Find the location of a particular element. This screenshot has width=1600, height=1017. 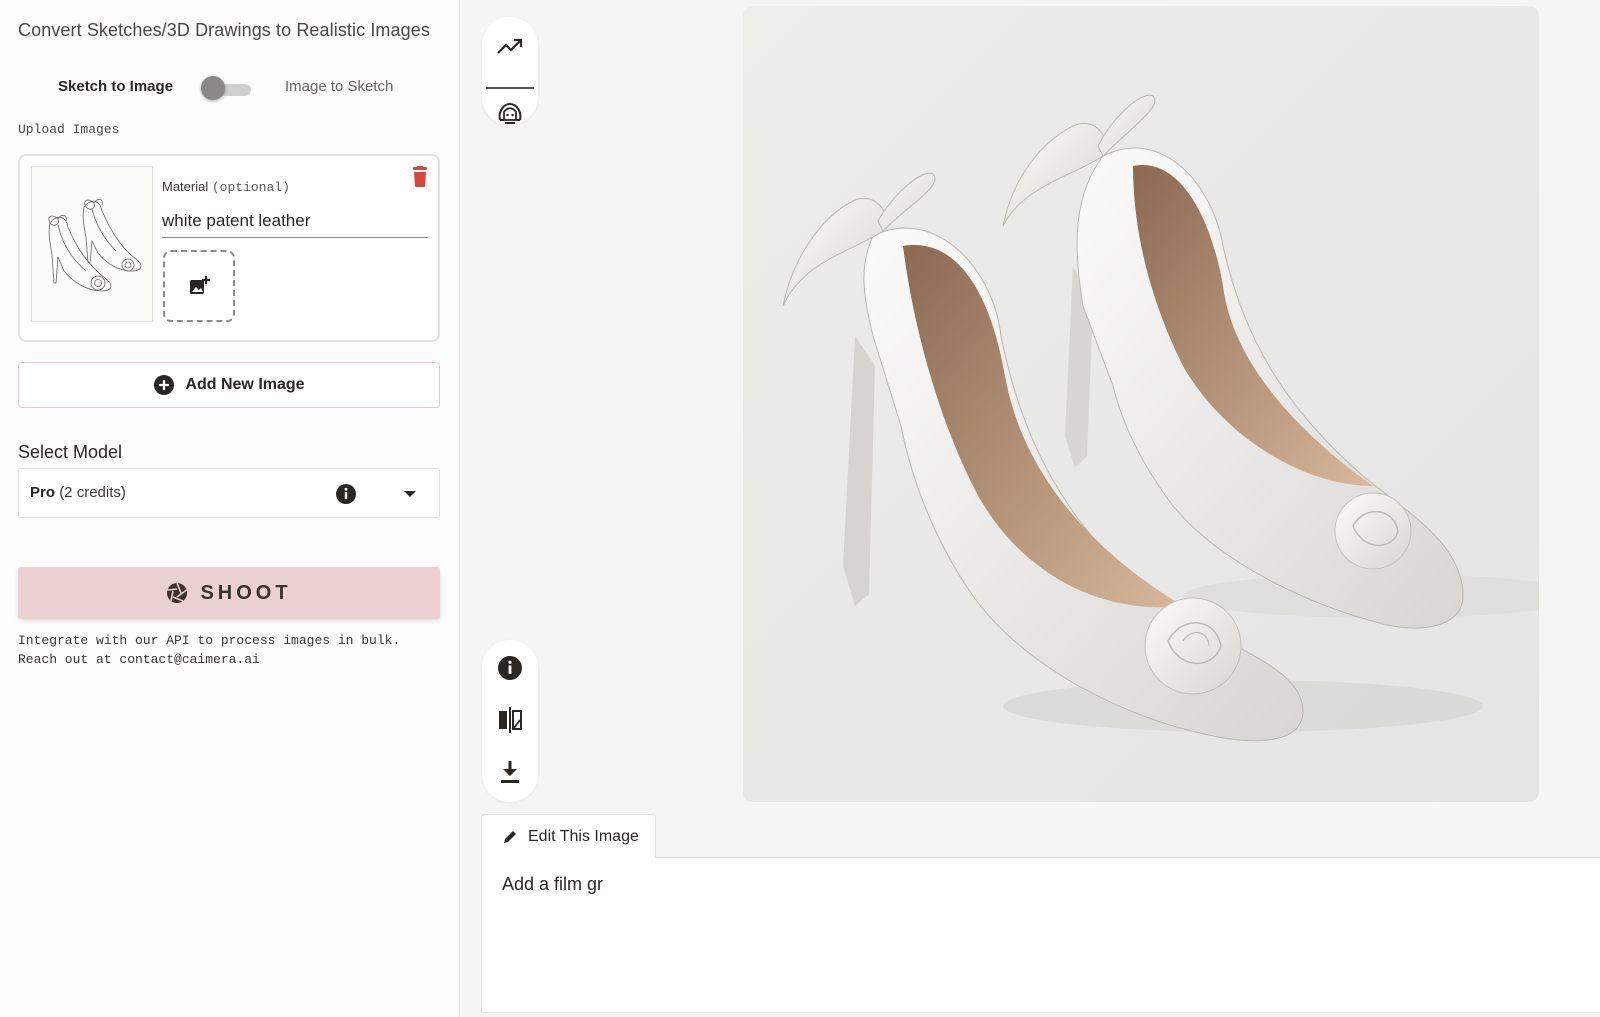

caret-down-icon is located at coordinates (410, 494).